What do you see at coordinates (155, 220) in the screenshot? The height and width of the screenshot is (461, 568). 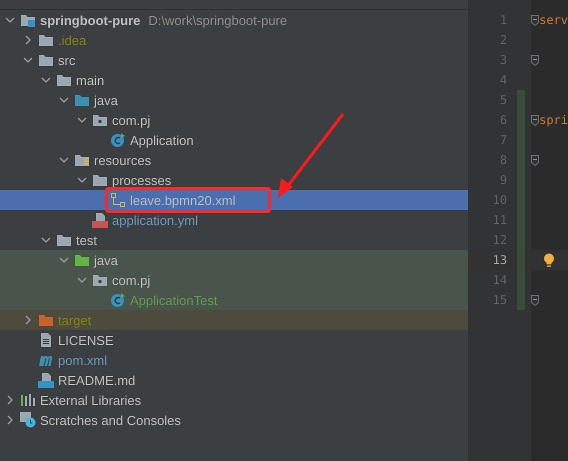 I see `item-label: application.yml` at bounding box center [155, 220].